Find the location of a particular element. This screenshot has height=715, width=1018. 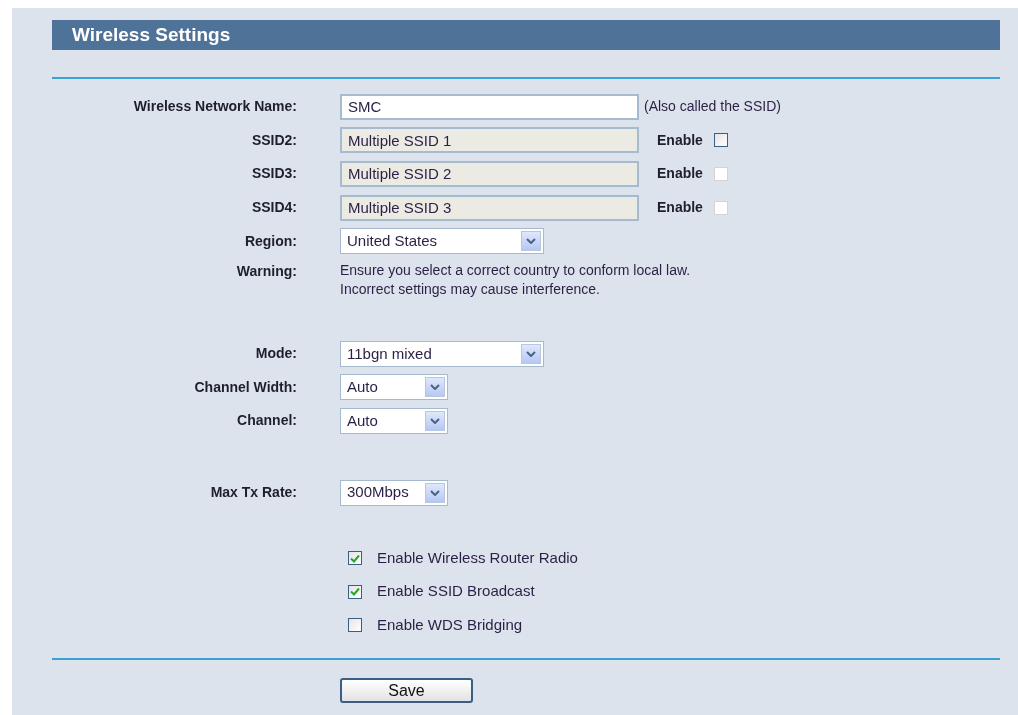

save-button: Save is located at coordinates (406, 691).